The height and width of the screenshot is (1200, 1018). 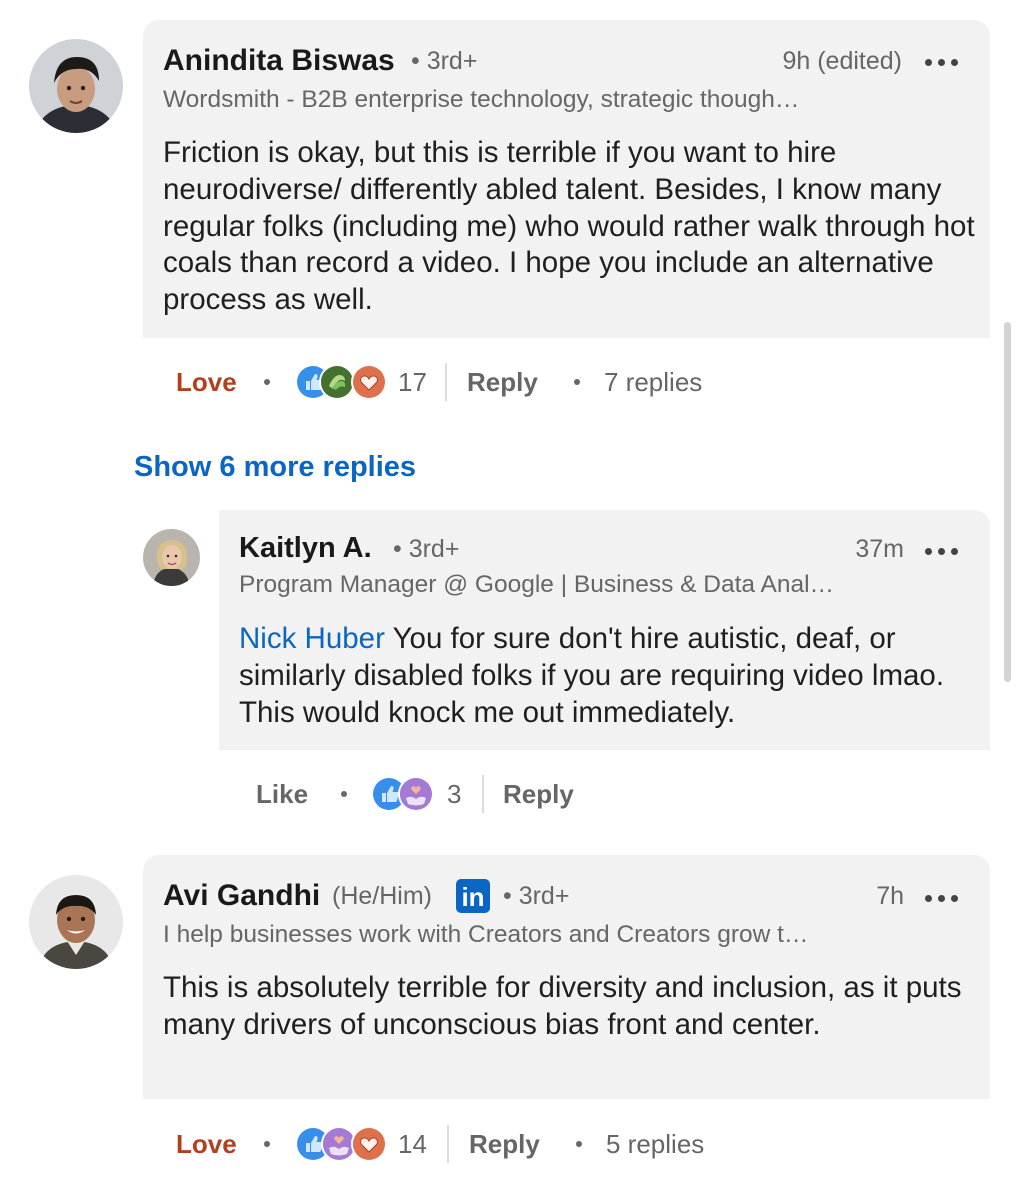 I want to click on like-button: Like, so click(x=282, y=794).